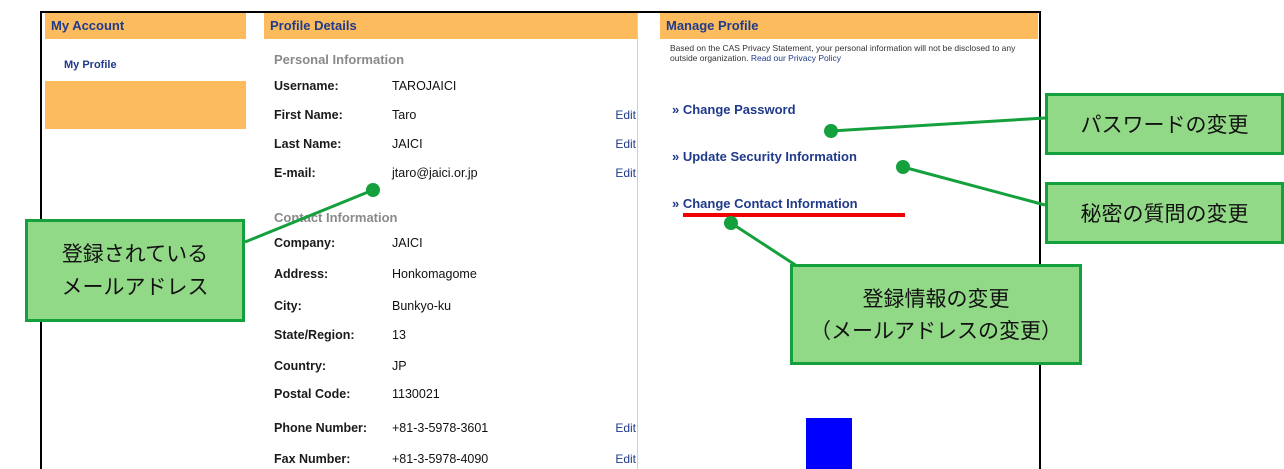 Image resolution: width=1284 pixels, height=469 pixels. I want to click on row-last-name: Last Name: JAICI Edit, so click(456, 146).